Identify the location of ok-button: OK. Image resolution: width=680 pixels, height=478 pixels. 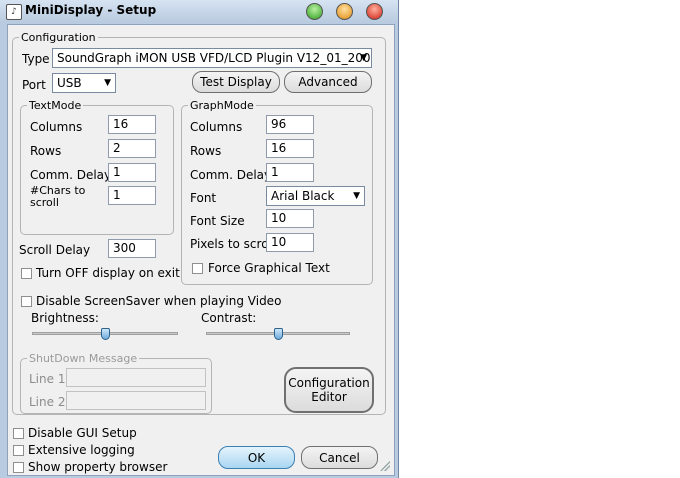
(256, 457).